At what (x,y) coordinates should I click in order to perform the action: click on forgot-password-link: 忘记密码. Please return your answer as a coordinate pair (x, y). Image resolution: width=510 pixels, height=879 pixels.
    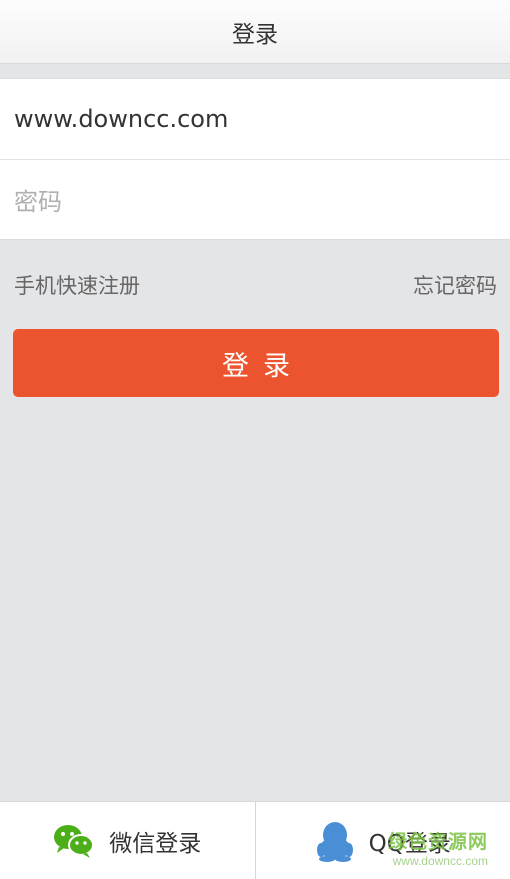
    Looking at the image, I should click on (455, 285).